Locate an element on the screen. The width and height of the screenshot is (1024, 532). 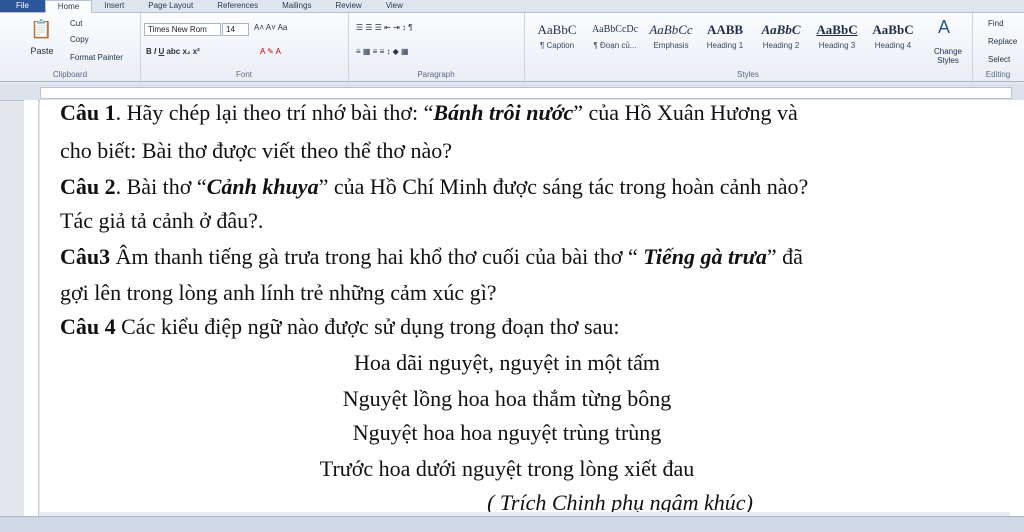
style-heading-3: AaBbC Heading 3 is located at coordinates (837, 42).